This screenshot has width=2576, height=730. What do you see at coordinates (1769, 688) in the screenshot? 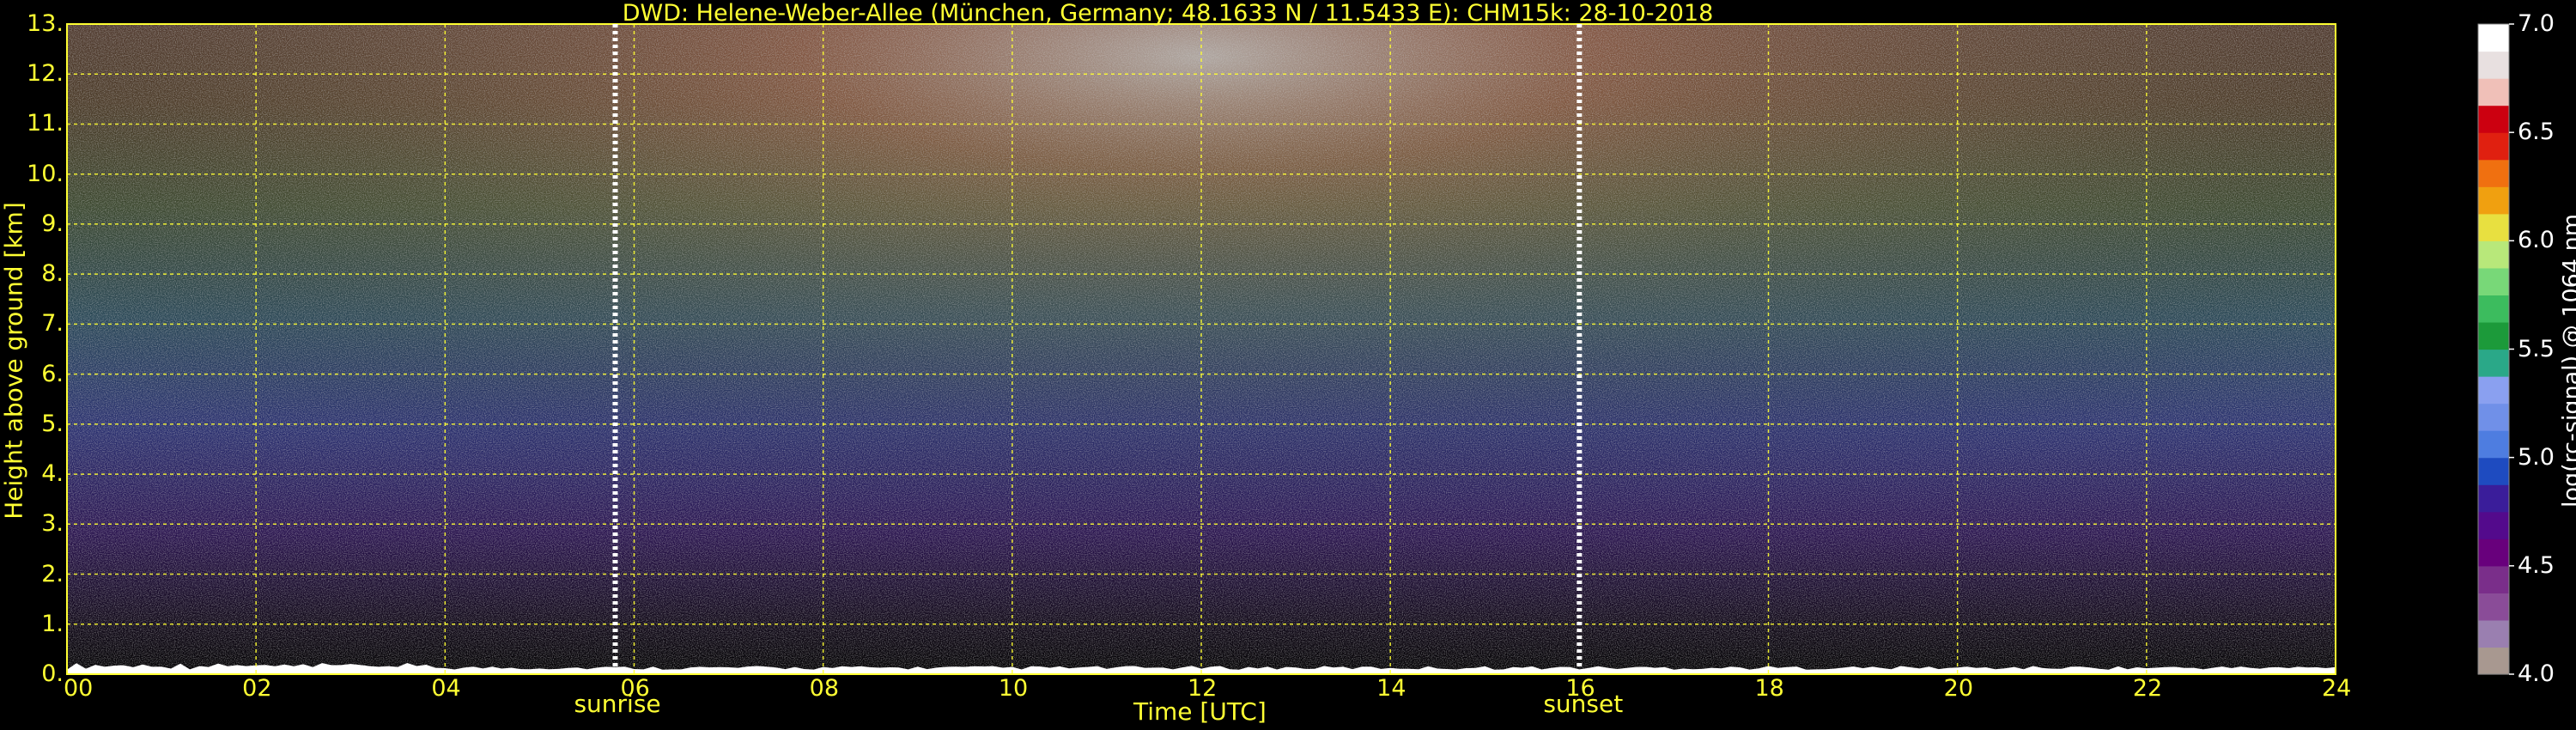
I see `x-tick-label: 18` at bounding box center [1769, 688].